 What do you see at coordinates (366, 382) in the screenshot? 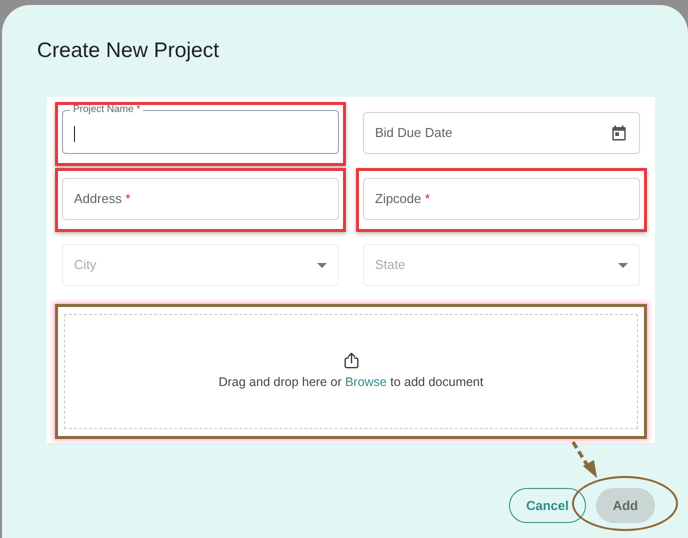
I see `browse-link: Browse` at bounding box center [366, 382].